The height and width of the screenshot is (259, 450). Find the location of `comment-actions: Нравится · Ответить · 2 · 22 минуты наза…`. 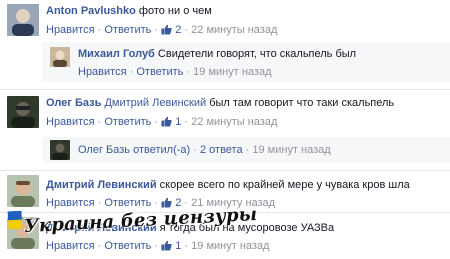

comment-actions: Нравится · Ответить · 2 · 22 минуты наза… is located at coordinates (161, 31).